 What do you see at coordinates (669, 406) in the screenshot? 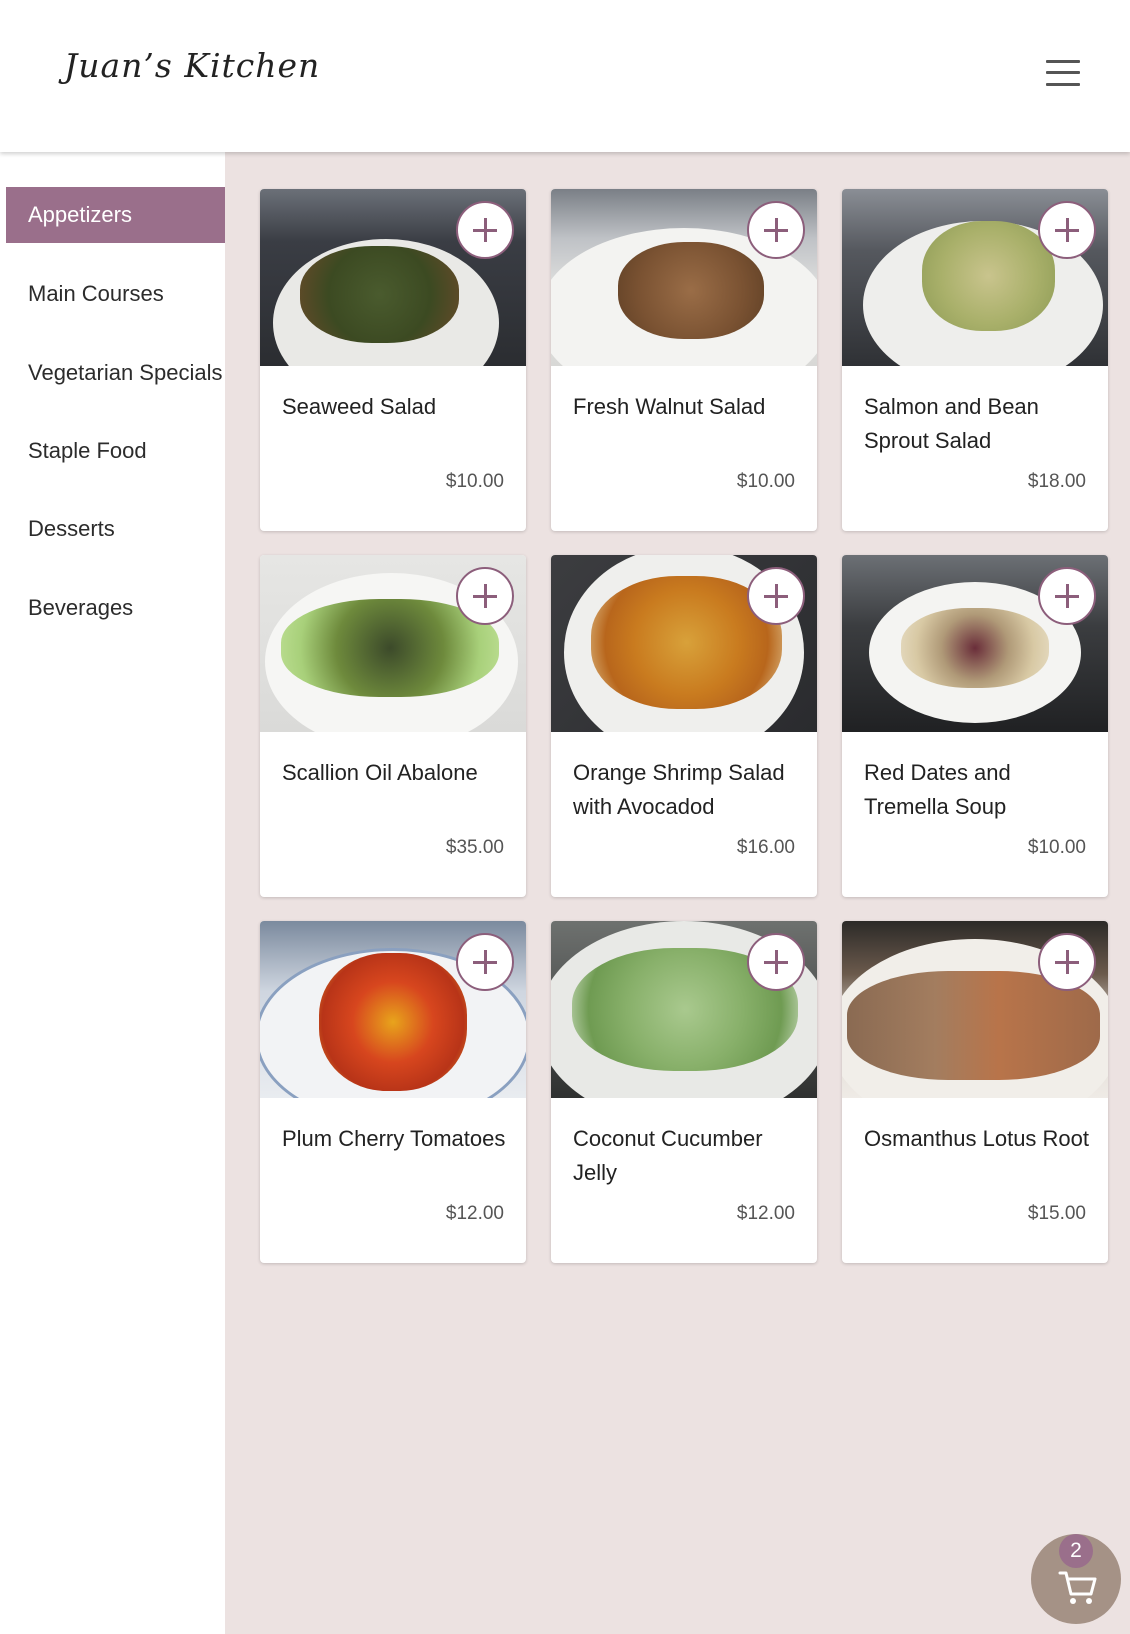
I see `dish-name: Fresh Walnut Salad` at bounding box center [669, 406].